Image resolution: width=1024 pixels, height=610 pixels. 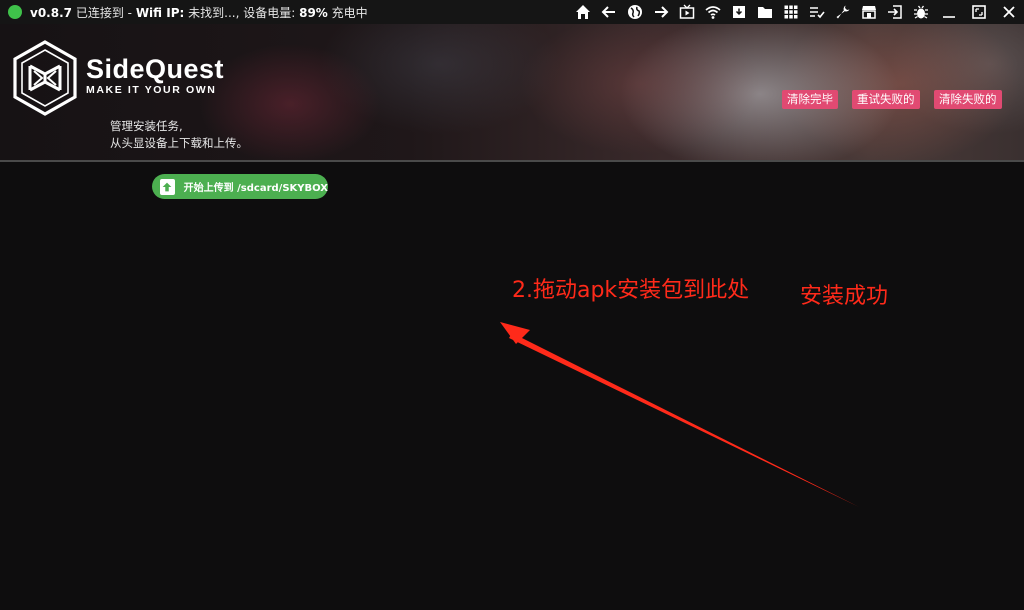 I want to click on import-icon, so click(x=895, y=12).